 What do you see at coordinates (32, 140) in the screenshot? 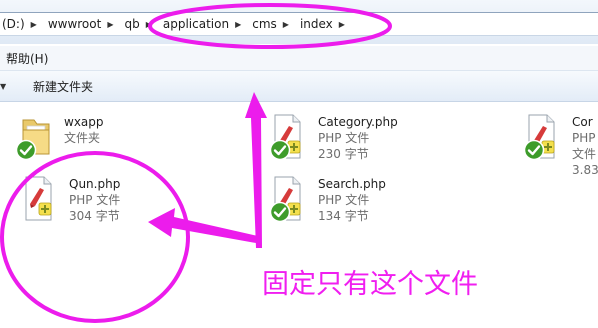
I see `folder-icon` at bounding box center [32, 140].